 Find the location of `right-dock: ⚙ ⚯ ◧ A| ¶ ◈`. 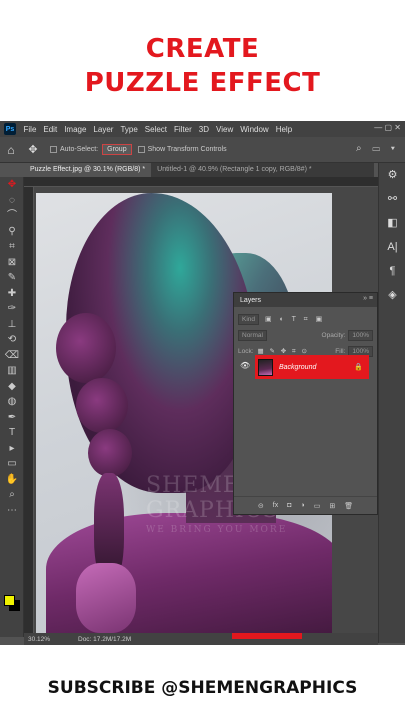

right-dock: ⚙ ⚯ ◧ A| ¶ ◈ is located at coordinates (391, 403).